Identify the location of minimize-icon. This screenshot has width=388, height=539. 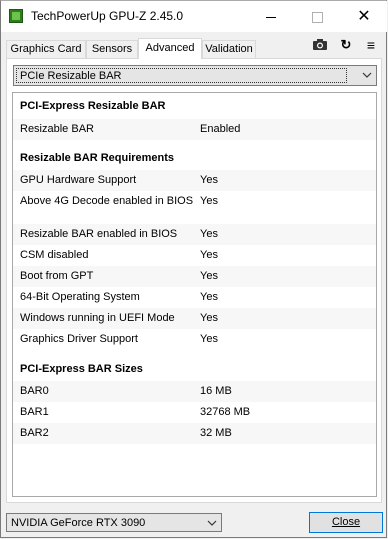
(271, 18).